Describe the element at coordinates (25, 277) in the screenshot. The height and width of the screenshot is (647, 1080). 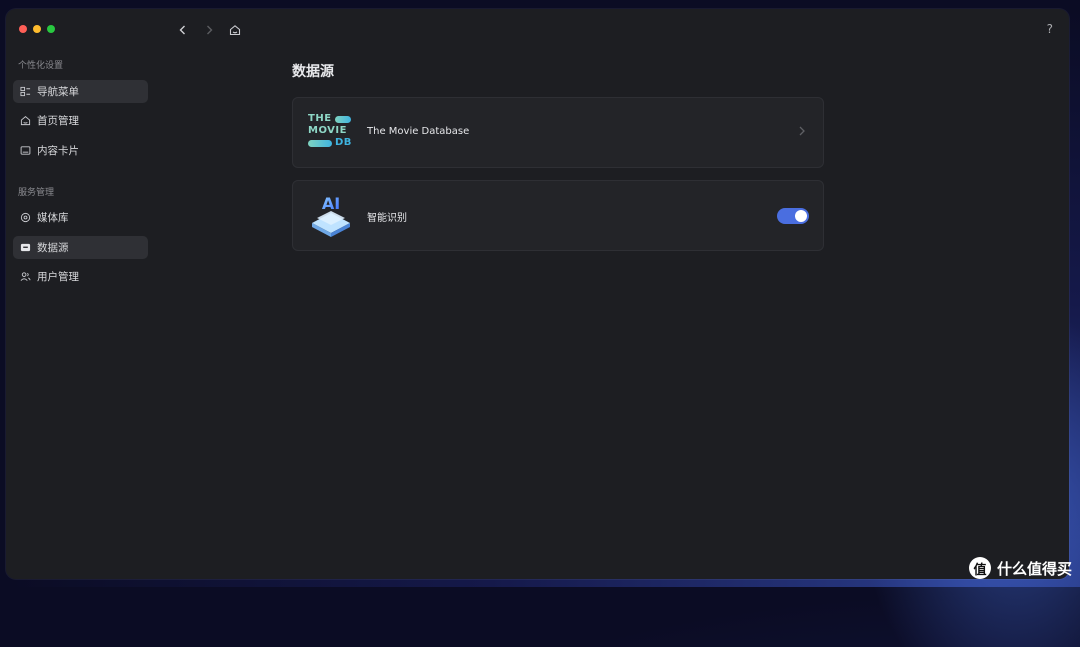
I see `users-icon` at that location.